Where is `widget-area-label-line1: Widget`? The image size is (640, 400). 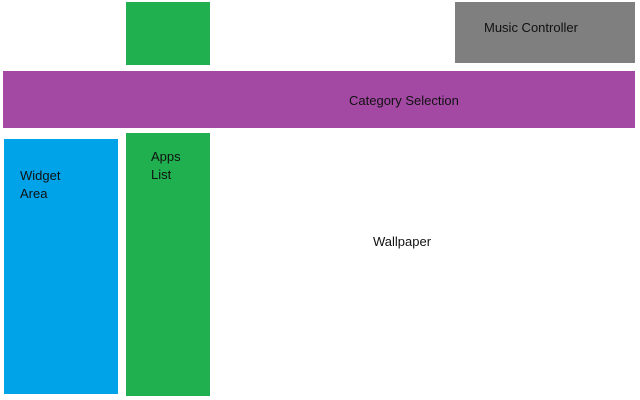
widget-area-label-line1: Widget is located at coordinates (40, 175).